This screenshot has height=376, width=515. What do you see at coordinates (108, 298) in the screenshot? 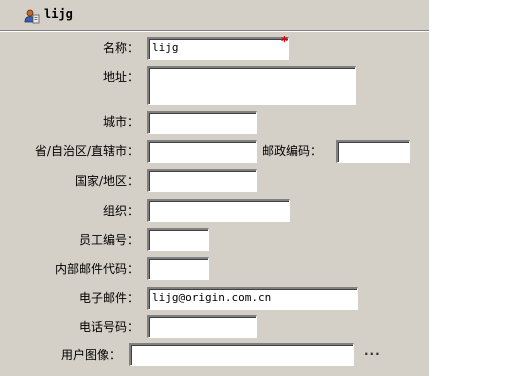
I see `email-label: 电子邮件：` at bounding box center [108, 298].